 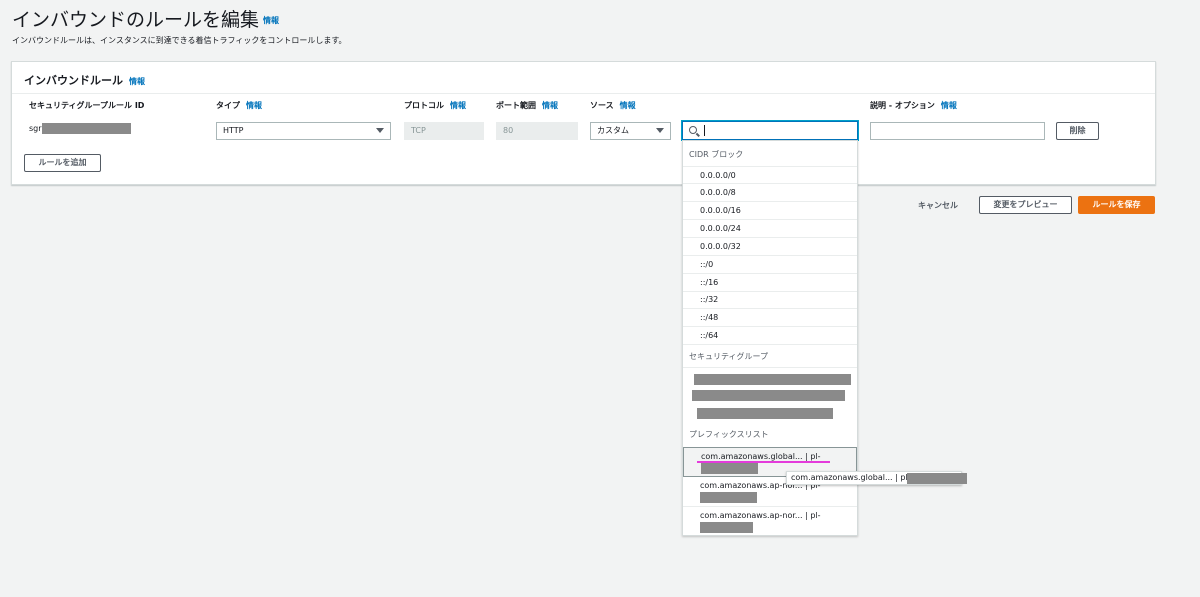 What do you see at coordinates (876, 478) in the screenshot?
I see `option-tooltip: com.amazonaws.global... | pl` at bounding box center [876, 478].